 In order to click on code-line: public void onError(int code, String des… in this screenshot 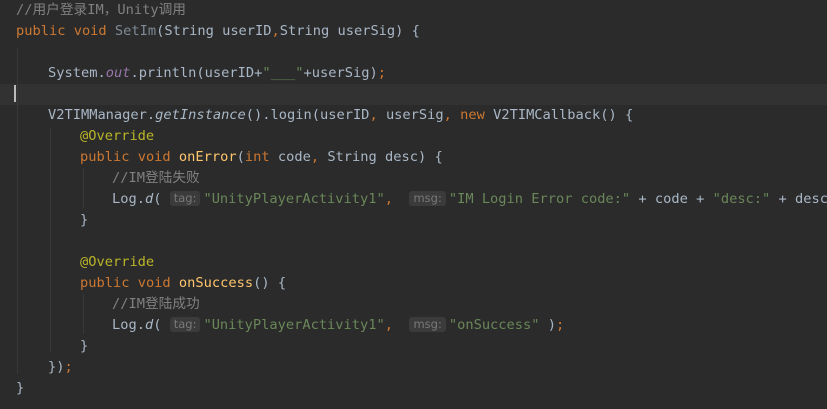, I will do `click(261, 157)`.